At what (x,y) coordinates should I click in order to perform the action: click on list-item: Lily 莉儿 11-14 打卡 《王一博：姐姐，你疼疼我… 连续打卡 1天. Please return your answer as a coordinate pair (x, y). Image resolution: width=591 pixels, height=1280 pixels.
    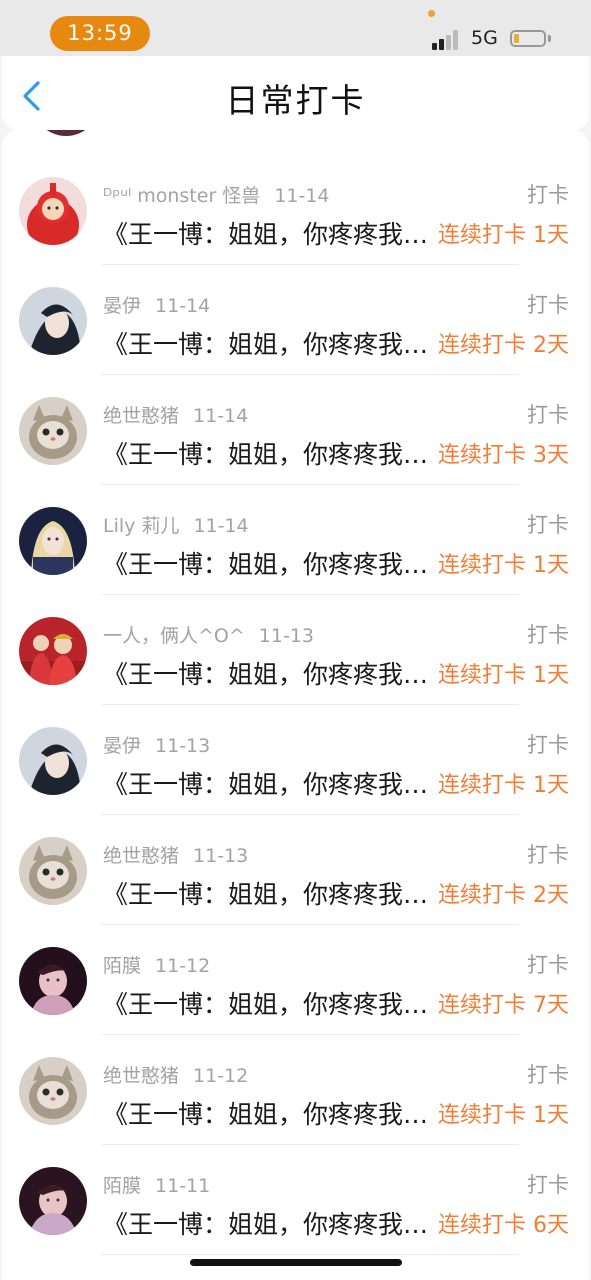
    Looking at the image, I should click on (295, 540).